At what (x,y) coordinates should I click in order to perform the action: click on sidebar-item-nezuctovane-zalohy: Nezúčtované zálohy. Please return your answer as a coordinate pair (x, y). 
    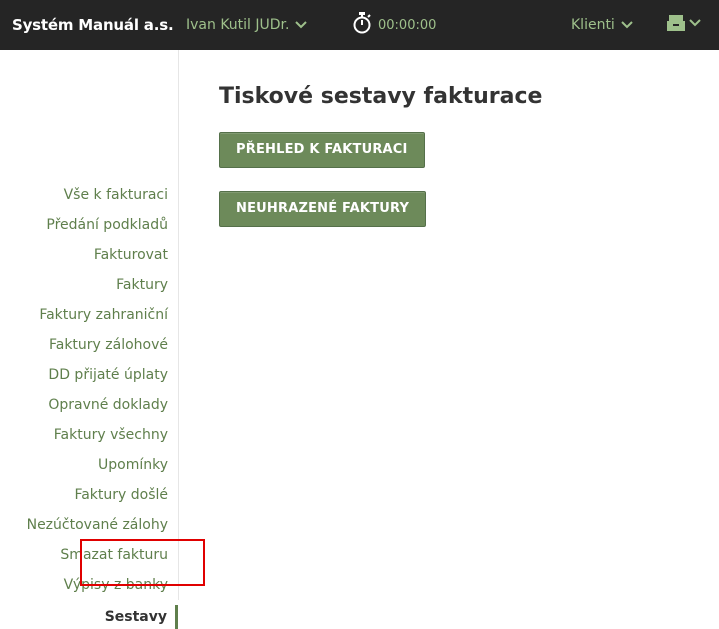
    Looking at the image, I should click on (97, 525).